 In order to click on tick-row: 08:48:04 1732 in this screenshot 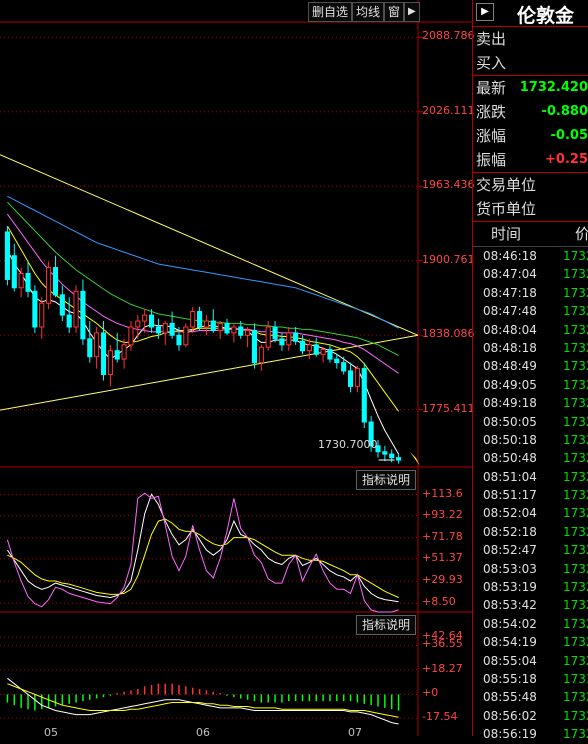, I will do `click(530, 330)`.